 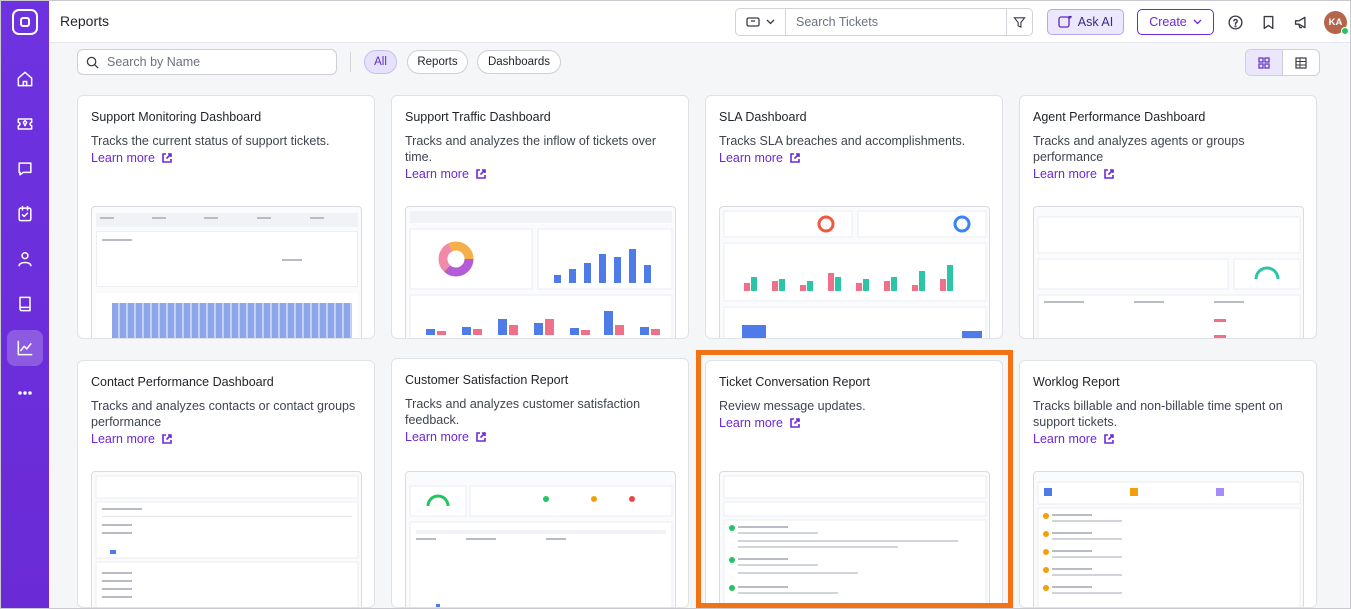 I want to click on ticket-search-input: Search Tickets, so click(x=896, y=22).